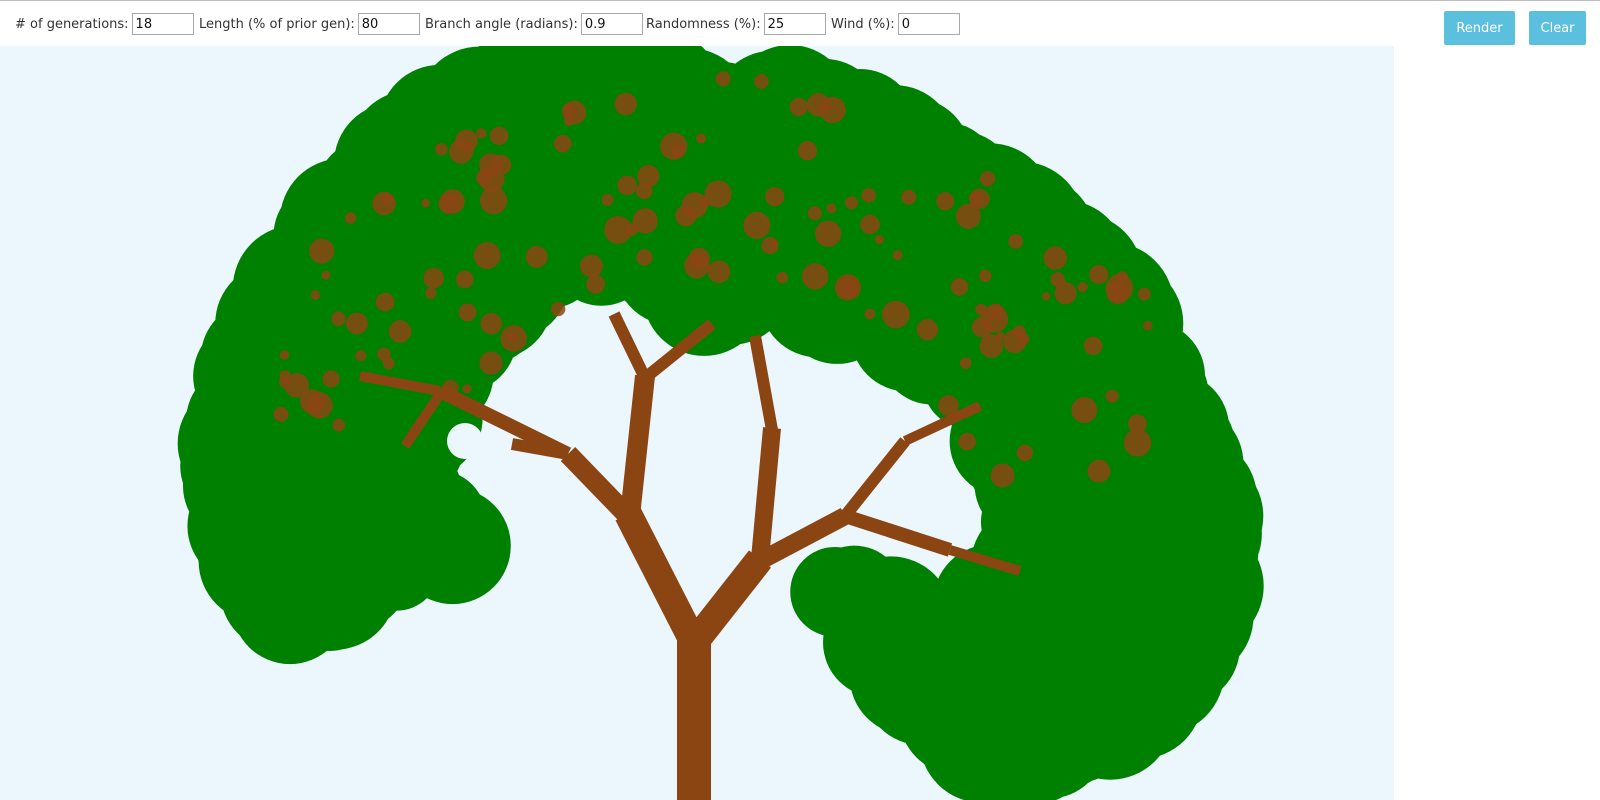 The width and height of the screenshot is (1600, 800). I want to click on length-control: Length (% of prior gen):, so click(309, 24).